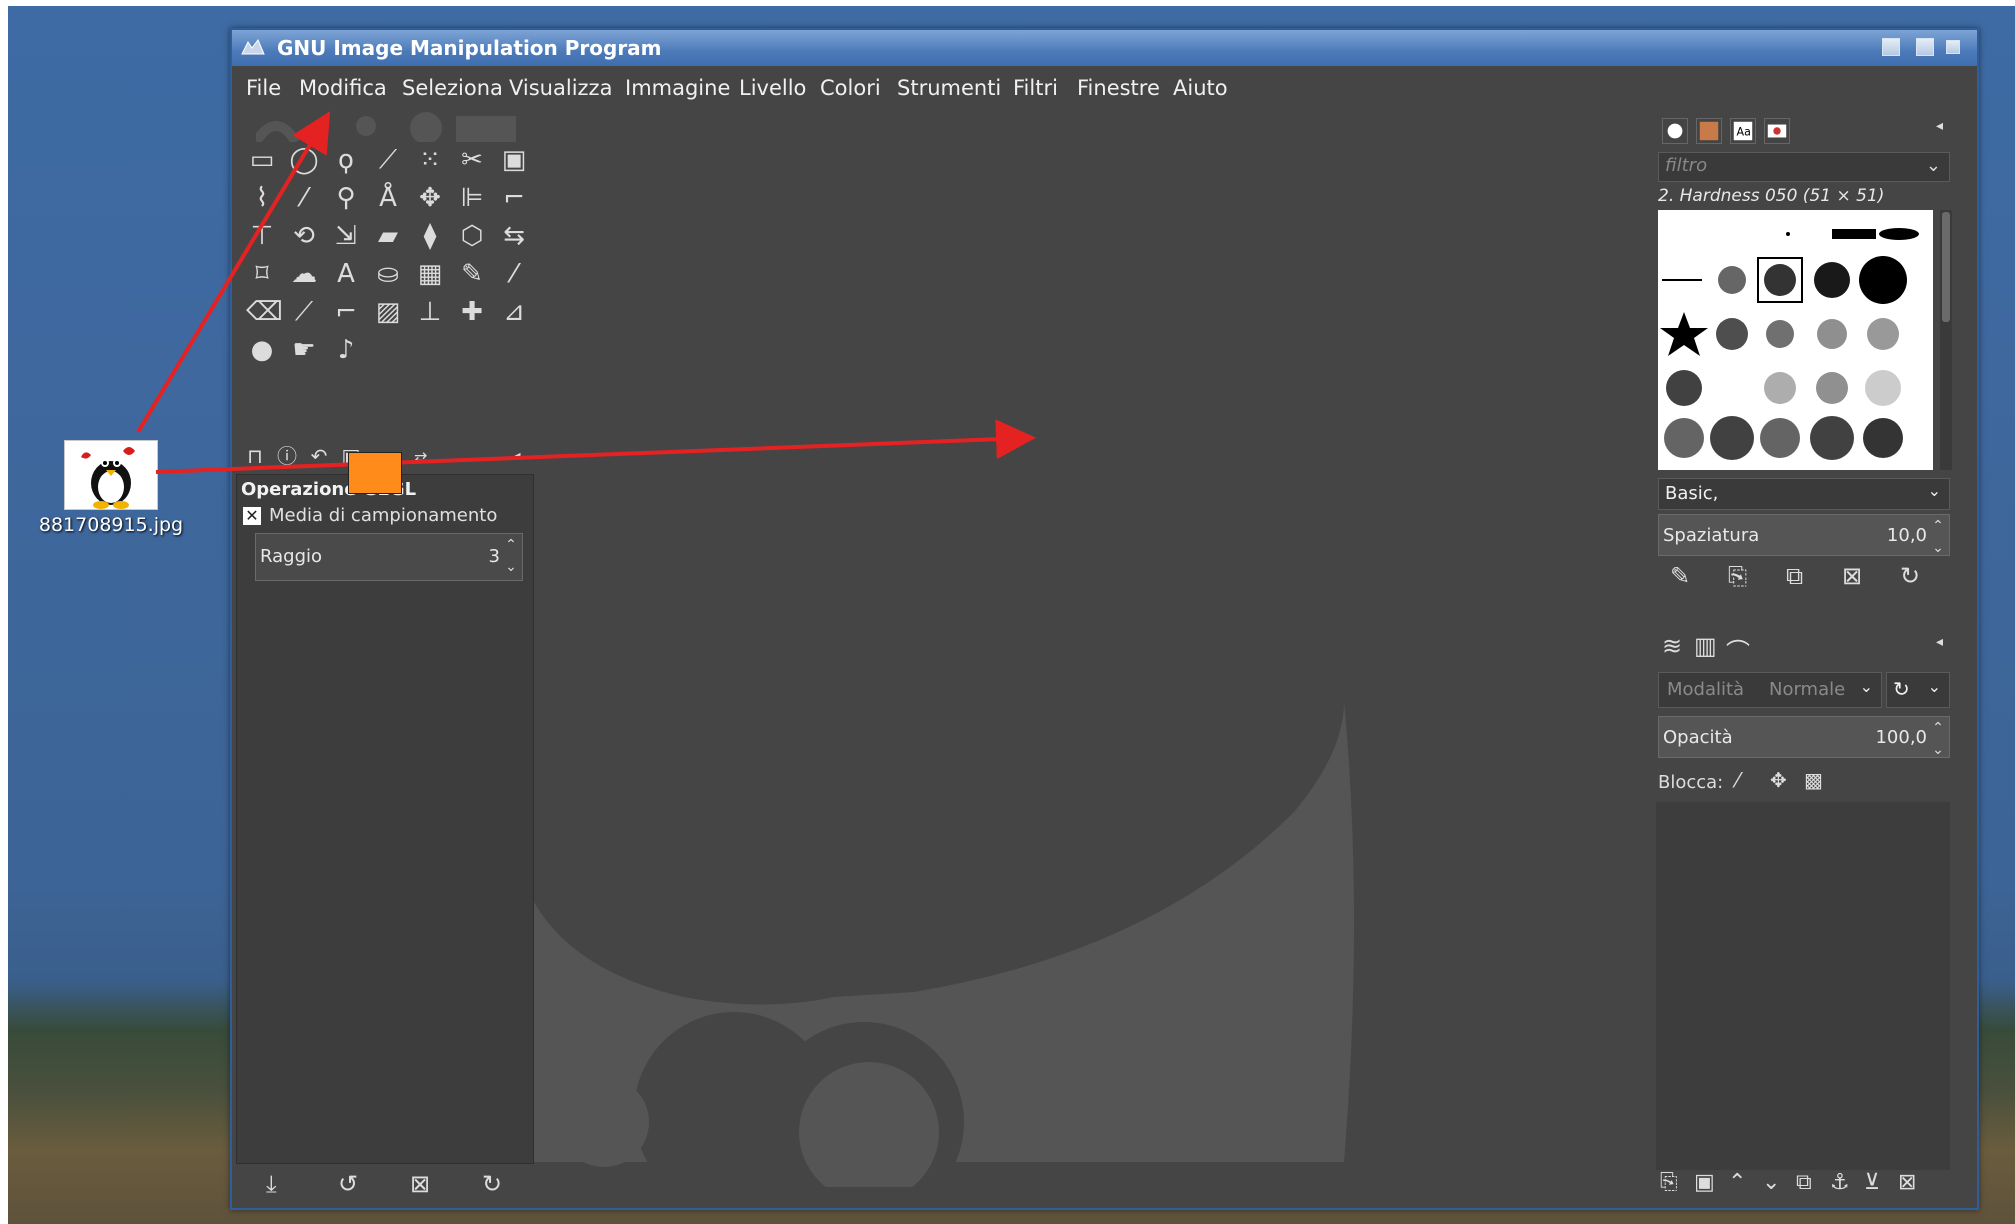  Describe the element at coordinates (595, 446) in the screenshot. I see `annotation-arrow-to-canvas` at that location.